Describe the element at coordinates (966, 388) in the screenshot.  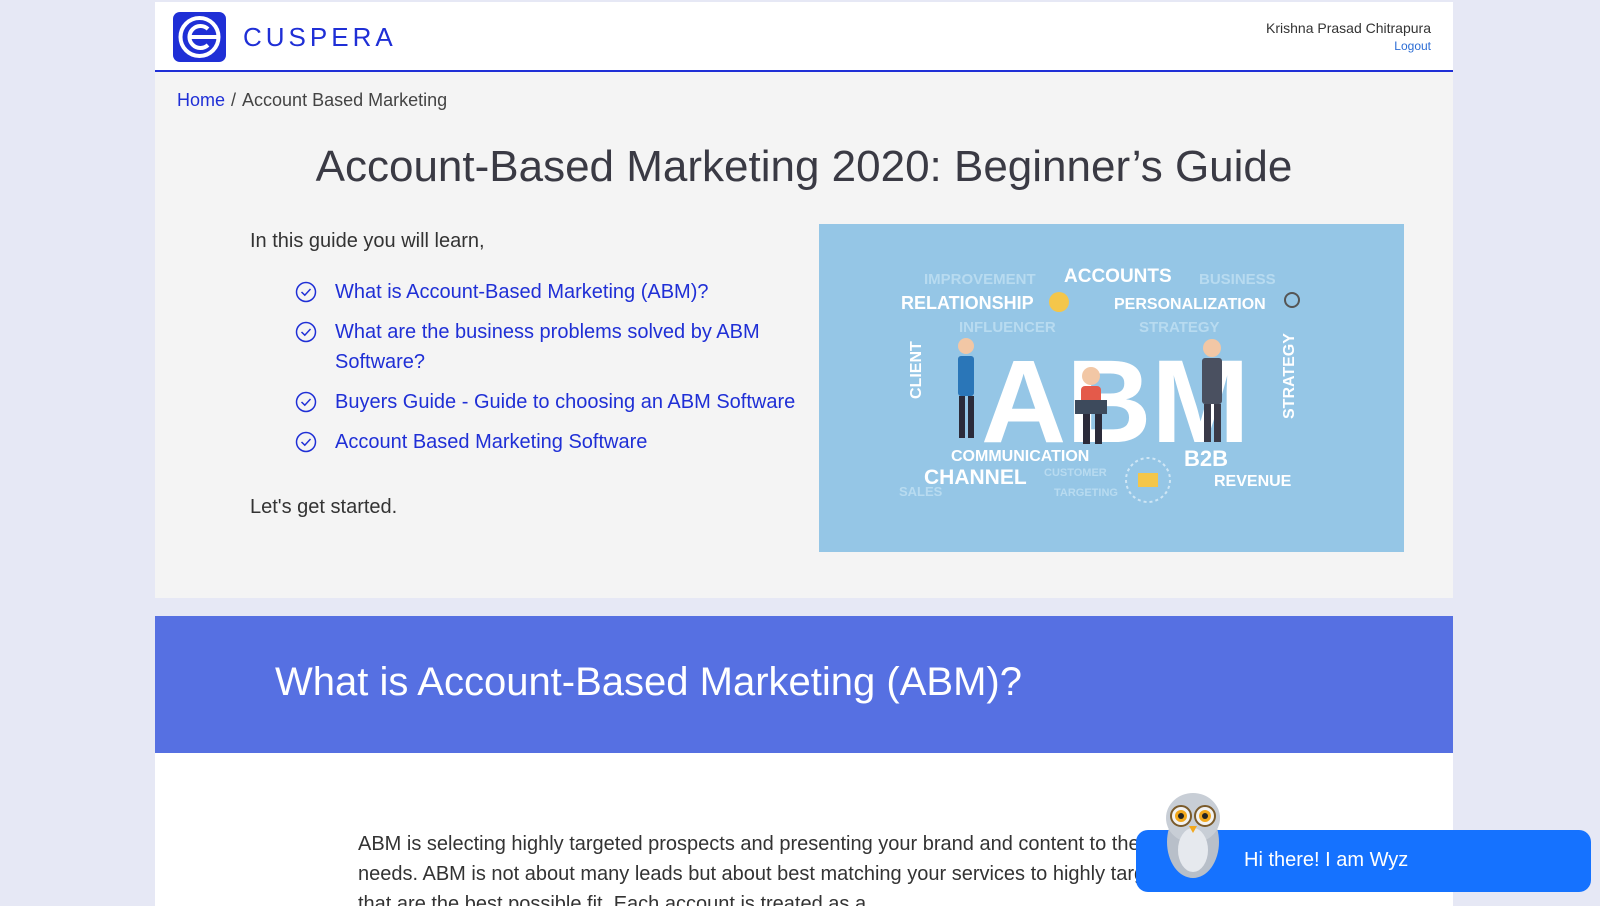
I see `person-illustration` at that location.